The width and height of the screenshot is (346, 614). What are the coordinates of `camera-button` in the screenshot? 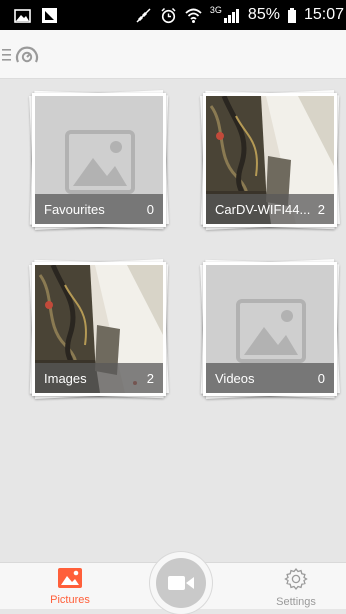 It's located at (181, 583).